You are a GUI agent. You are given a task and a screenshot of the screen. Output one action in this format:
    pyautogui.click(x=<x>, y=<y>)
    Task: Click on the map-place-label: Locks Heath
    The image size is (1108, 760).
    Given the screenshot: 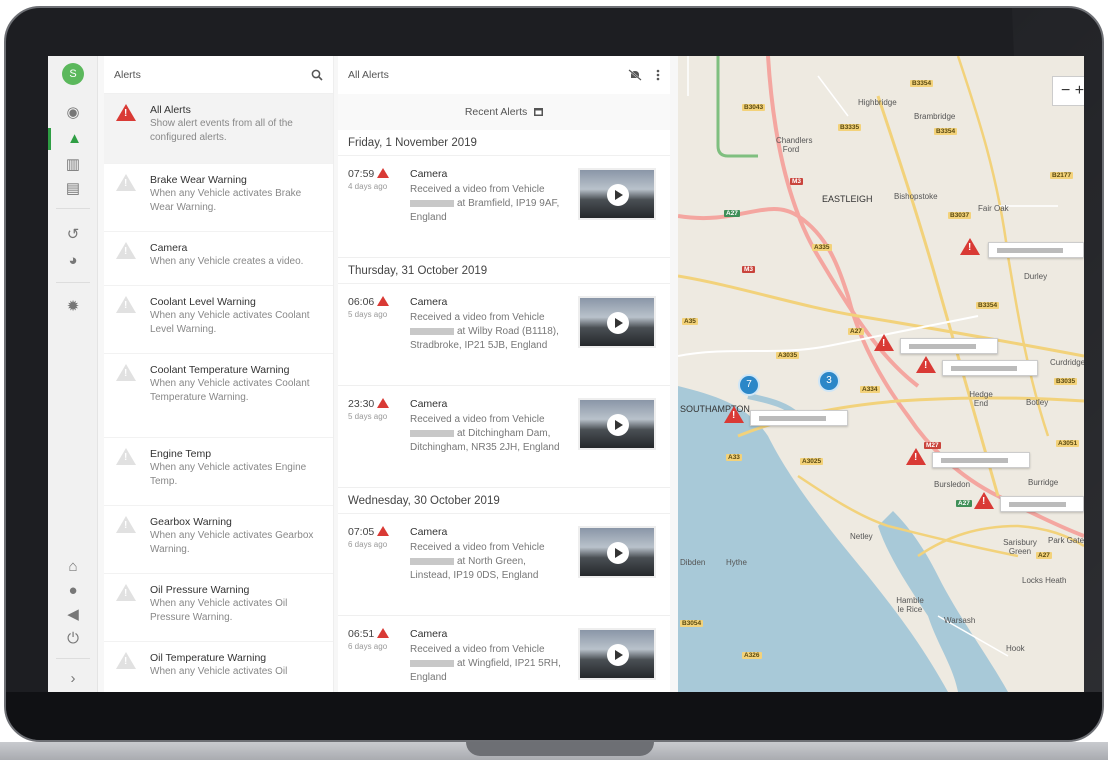 What is the action you would take?
    pyautogui.click(x=1044, y=580)
    